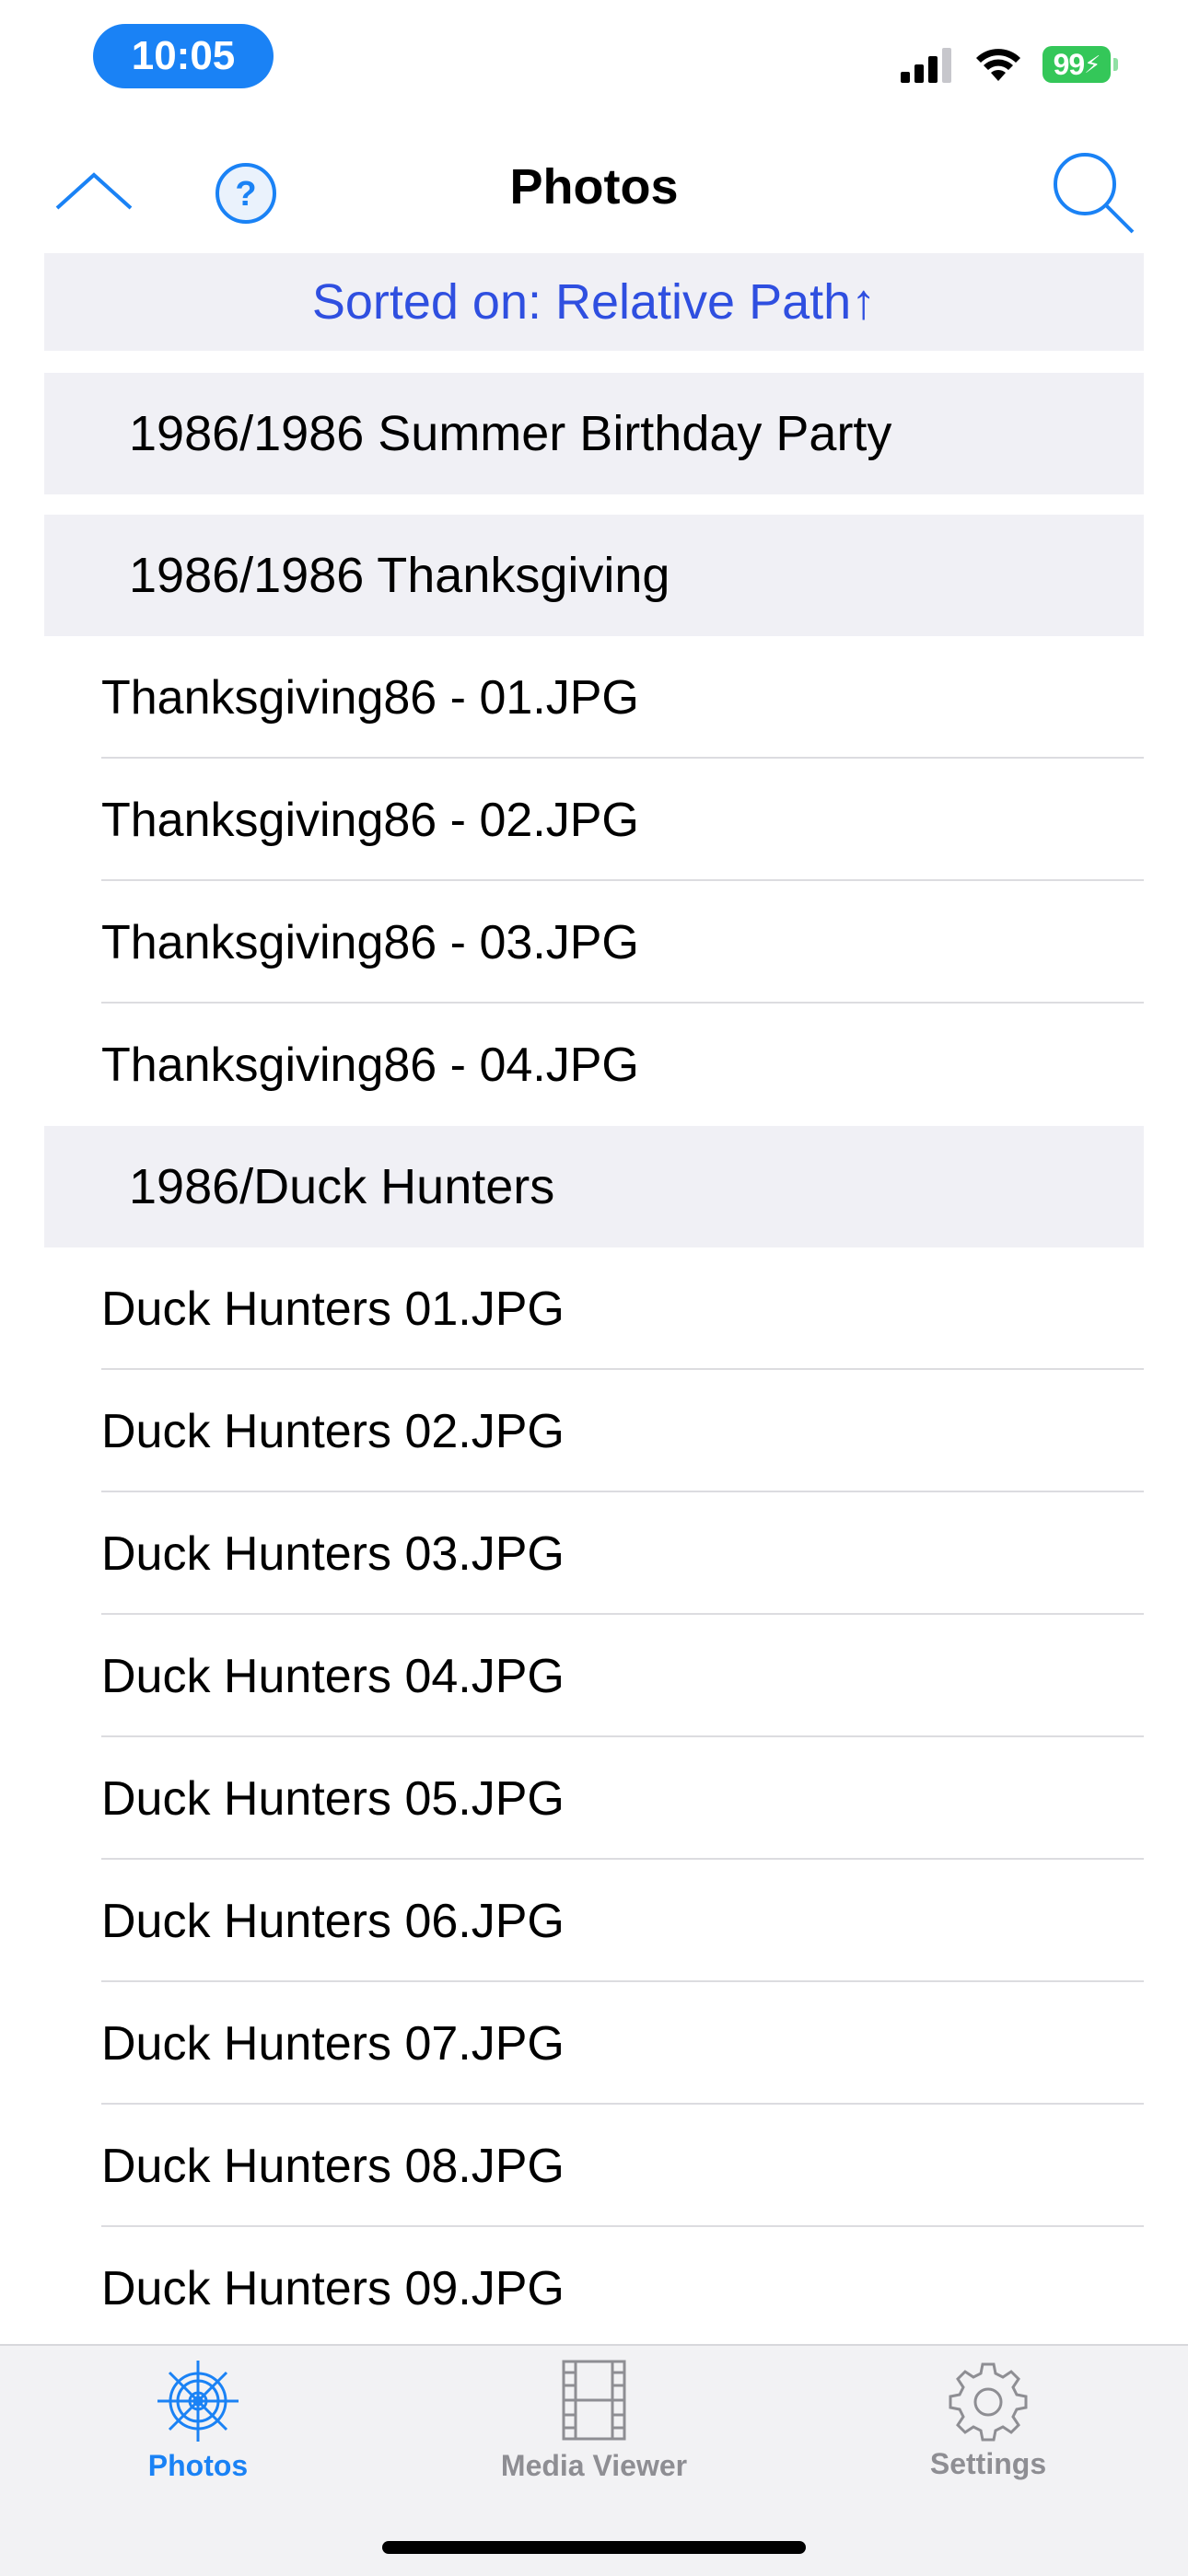 The width and height of the screenshot is (1188, 2576). I want to click on list-item: Duck Hunters 03.JPG, so click(594, 1553).